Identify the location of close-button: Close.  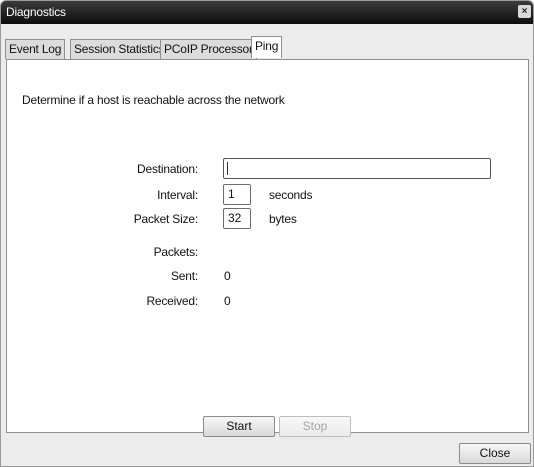
(495, 453).